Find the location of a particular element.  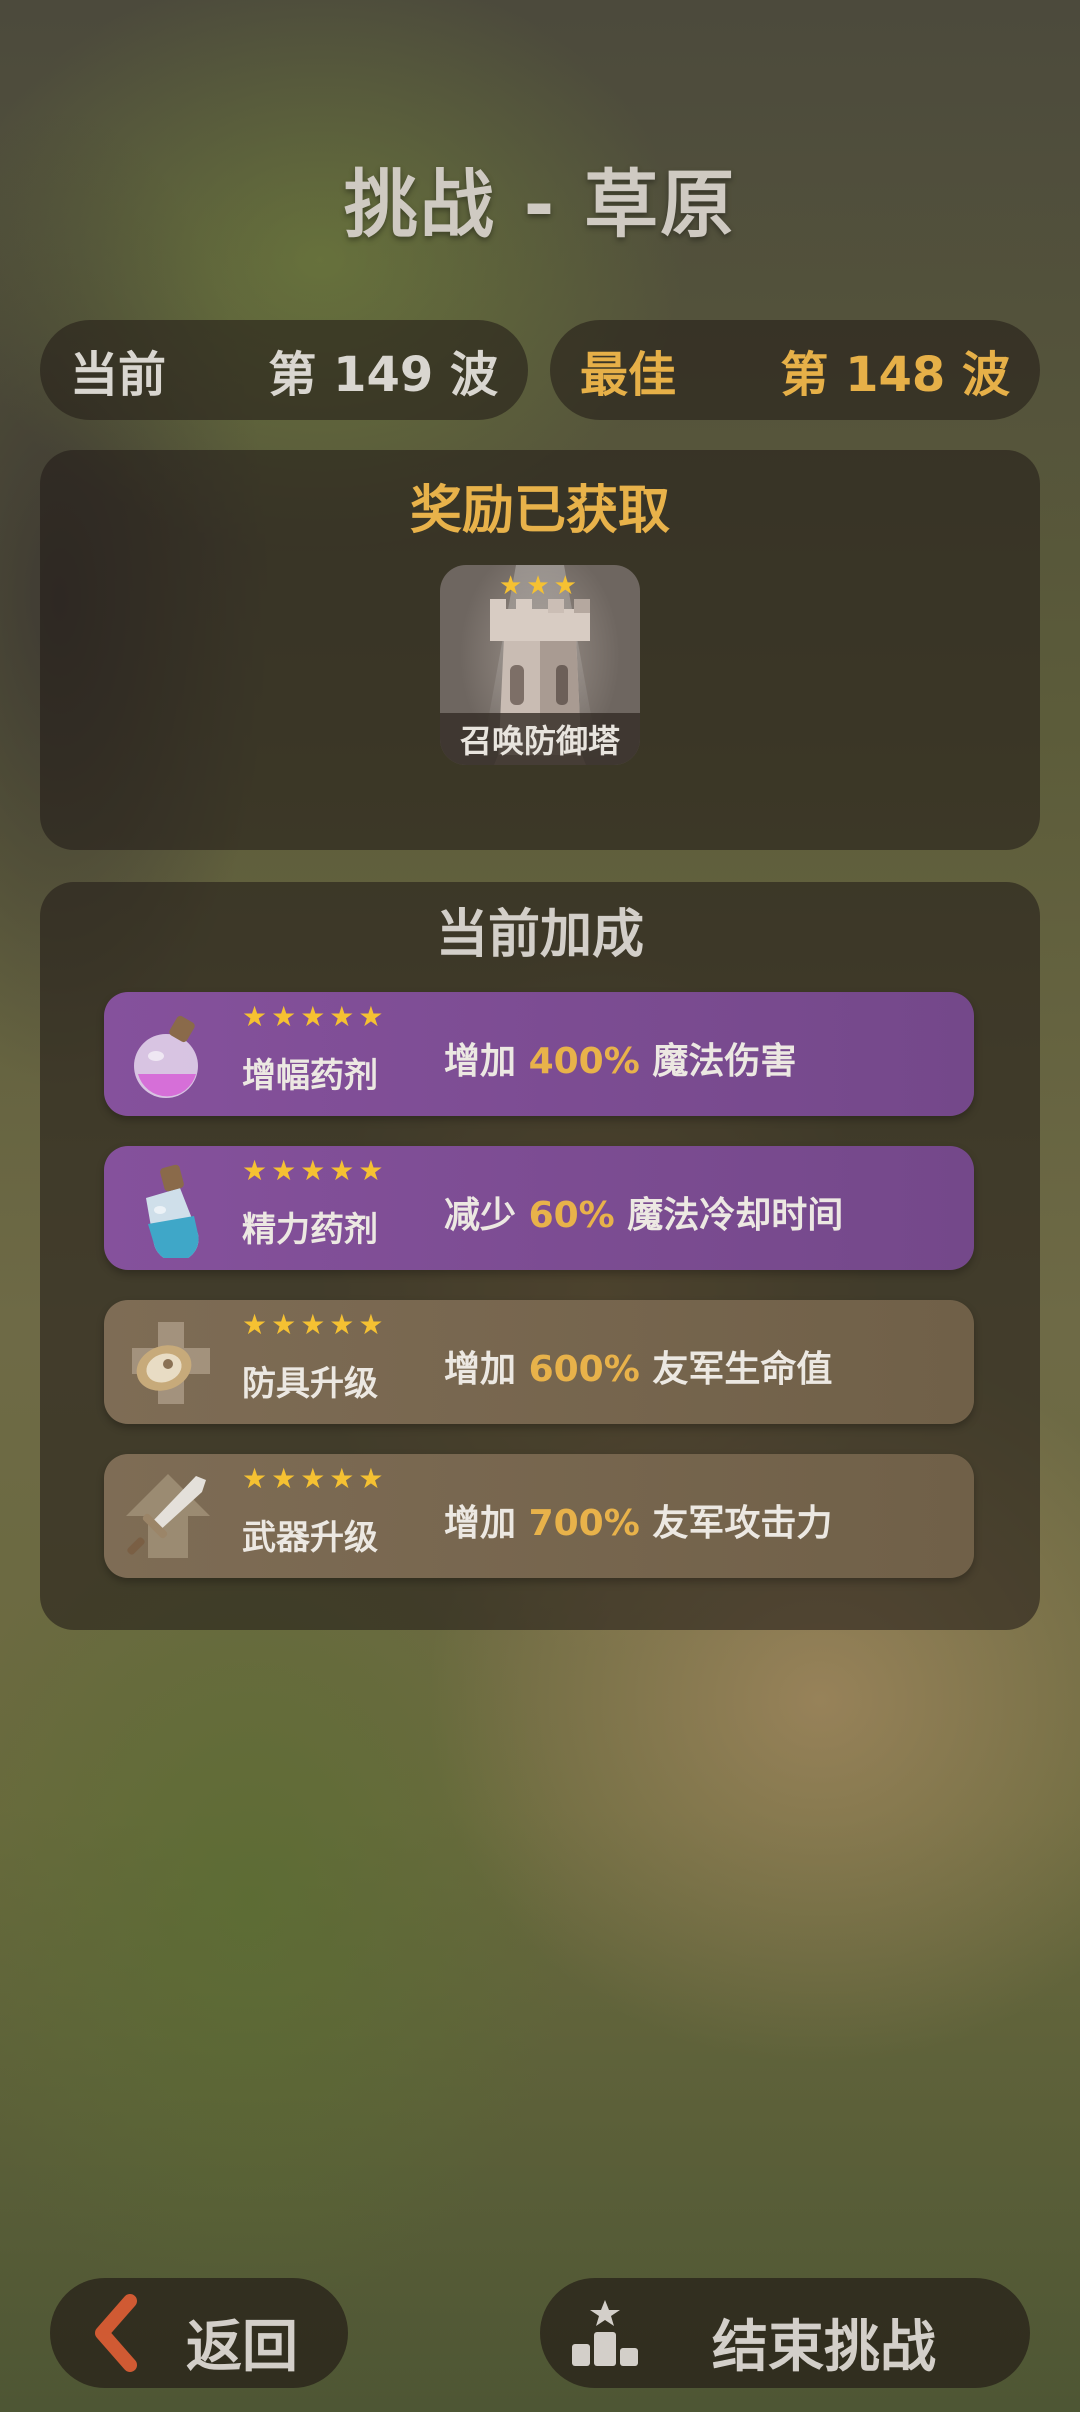

best-label: 最佳 is located at coordinates (628, 375).